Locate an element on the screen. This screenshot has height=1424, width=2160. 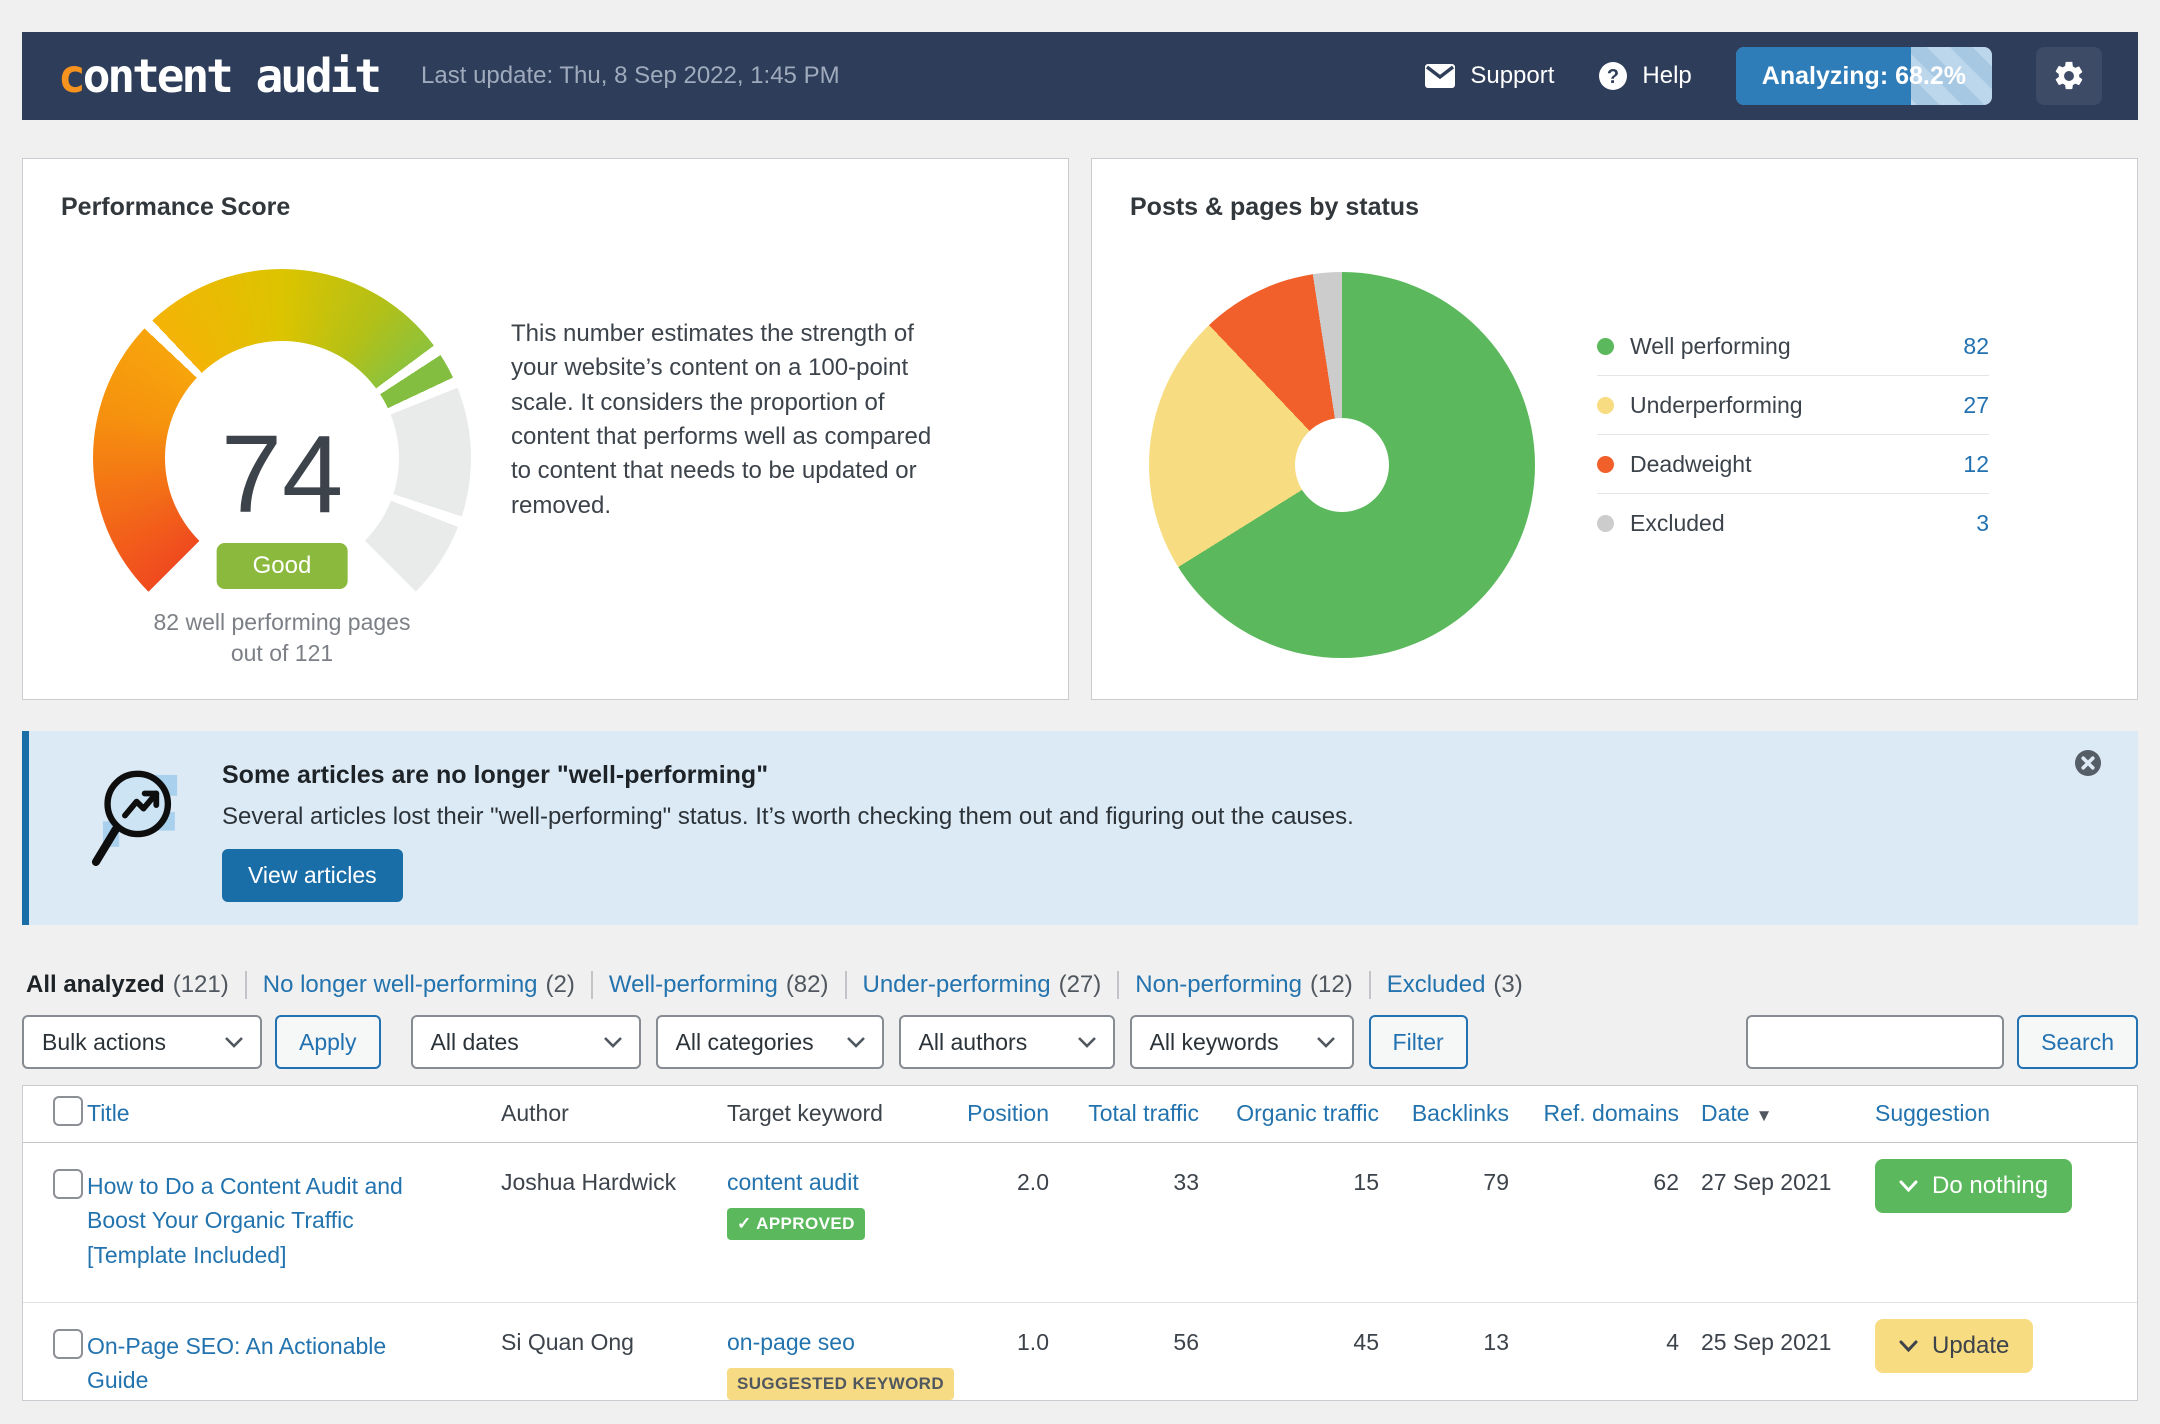
legend-row-well-performing: Well performing 82 is located at coordinates (1793, 346).